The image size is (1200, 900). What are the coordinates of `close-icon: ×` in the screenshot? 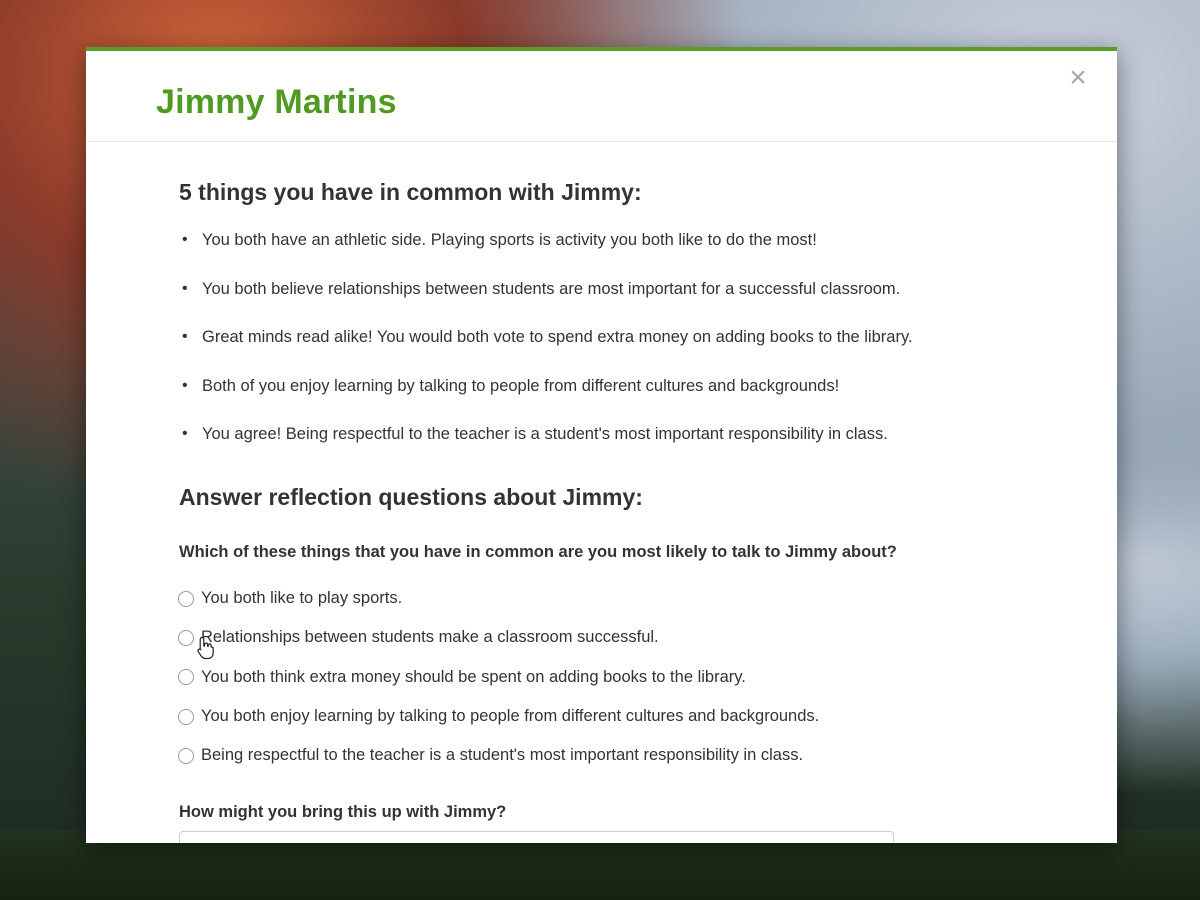 It's located at (1078, 77).